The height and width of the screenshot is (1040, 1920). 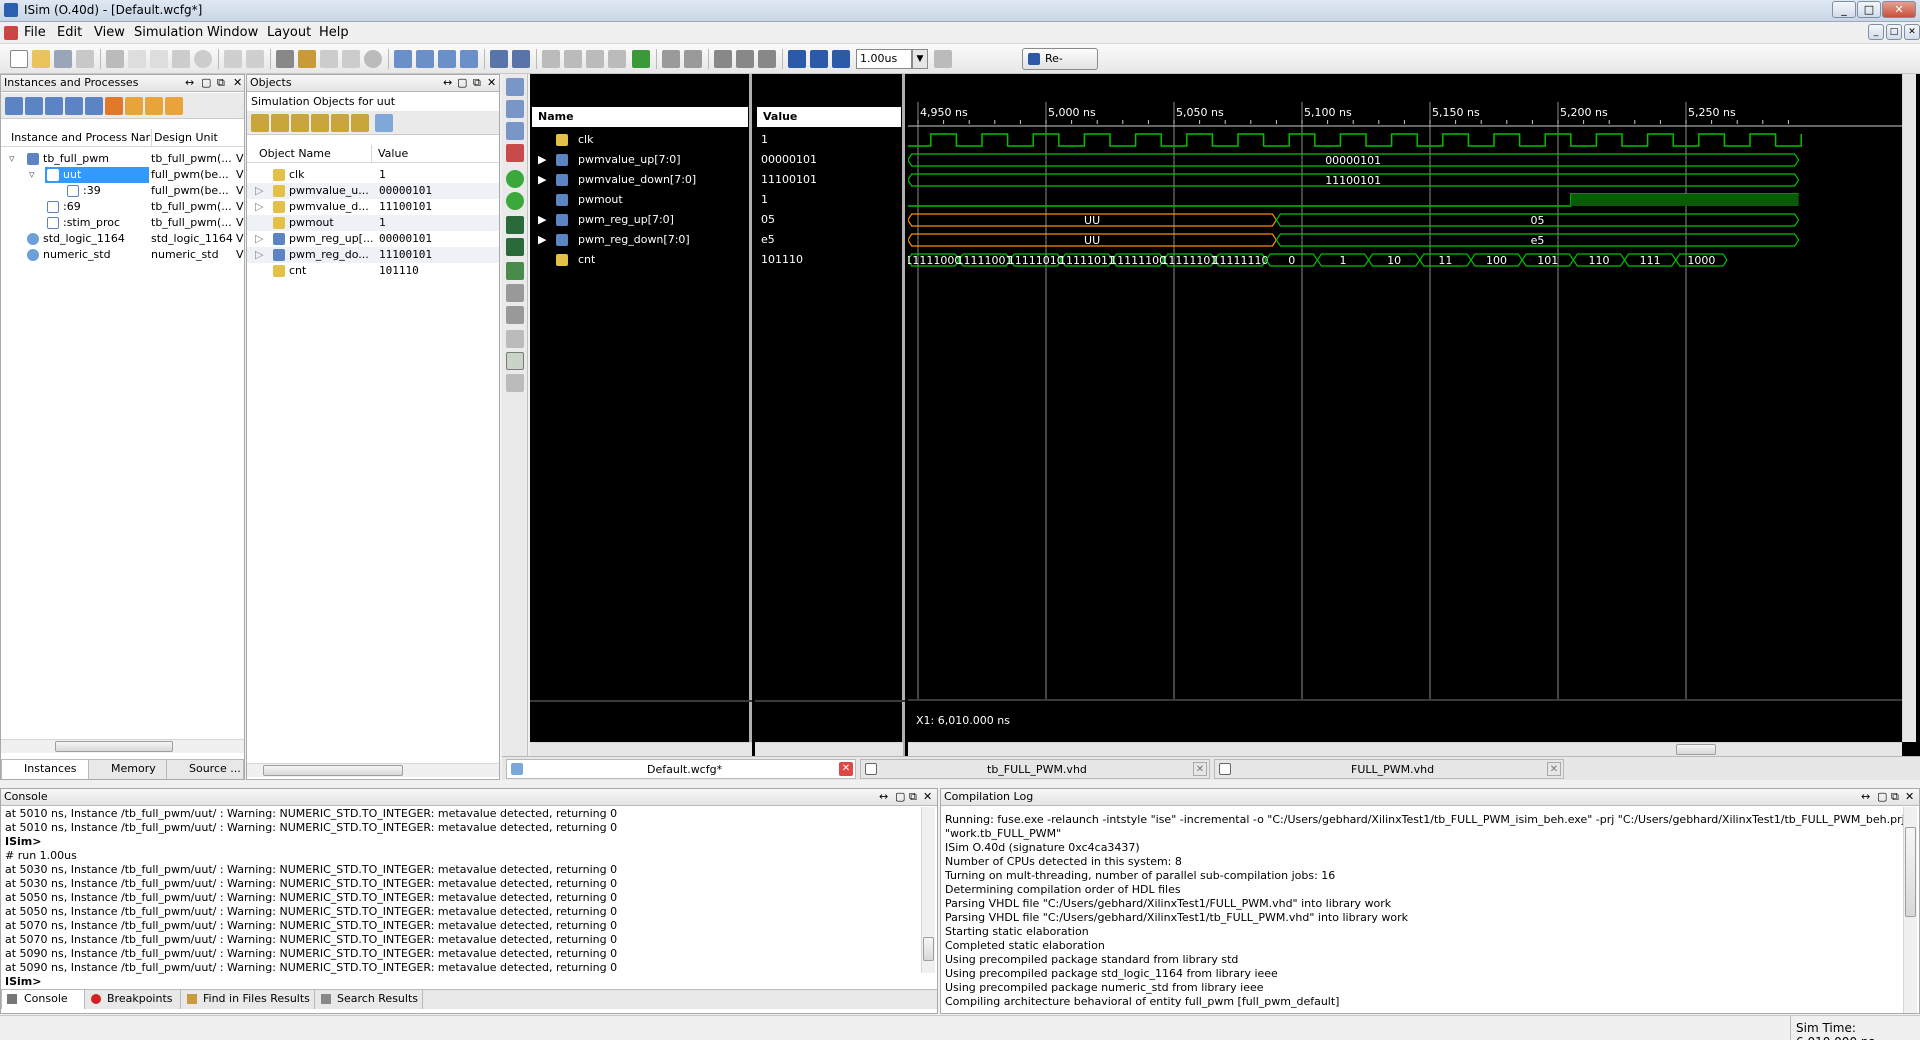 What do you see at coordinates (122, 159) in the screenshot?
I see `tree-row: ▿ tb_full_pwm tb_full_pwm(... V` at bounding box center [122, 159].